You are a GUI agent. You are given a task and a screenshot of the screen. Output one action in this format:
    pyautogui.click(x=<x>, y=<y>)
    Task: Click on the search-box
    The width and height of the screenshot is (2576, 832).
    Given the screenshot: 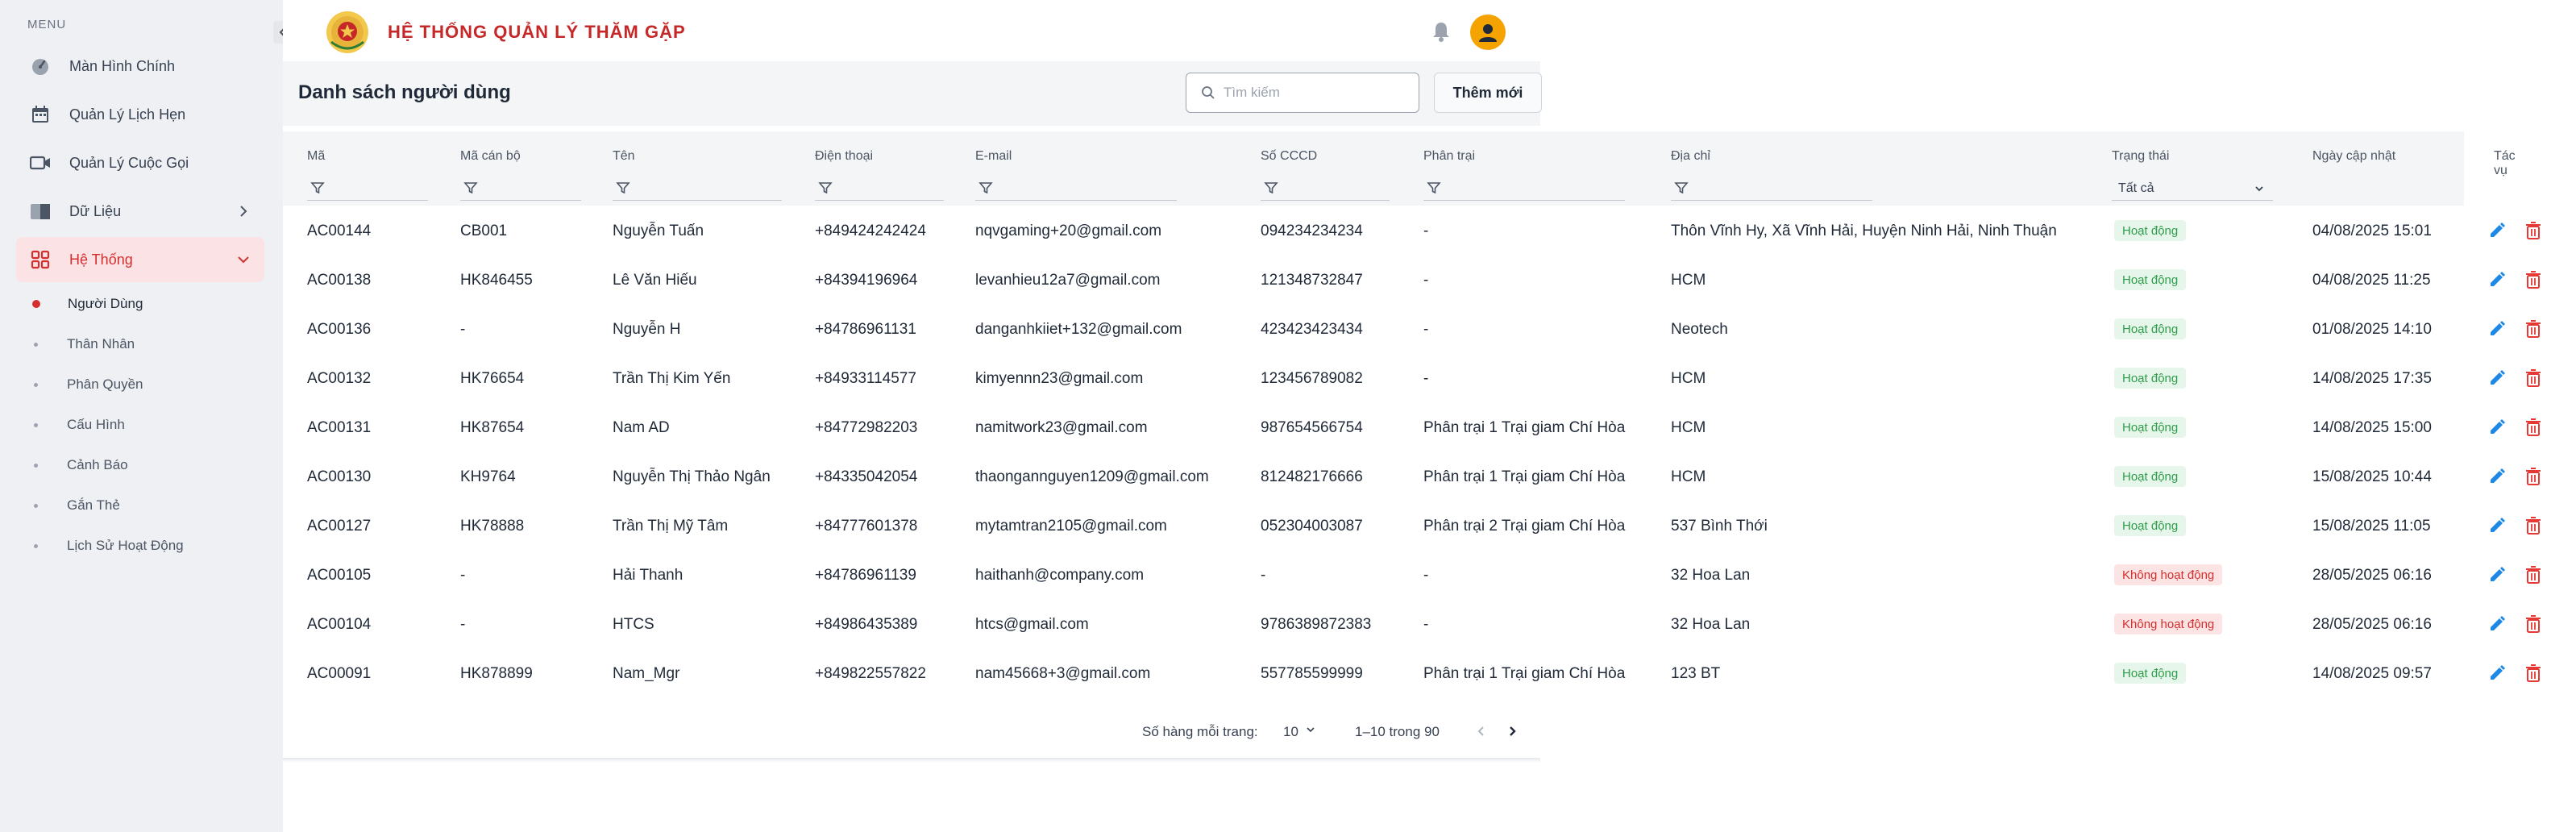 What is the action you would take?
    pyautogui.click(x=1302, y=93)
    